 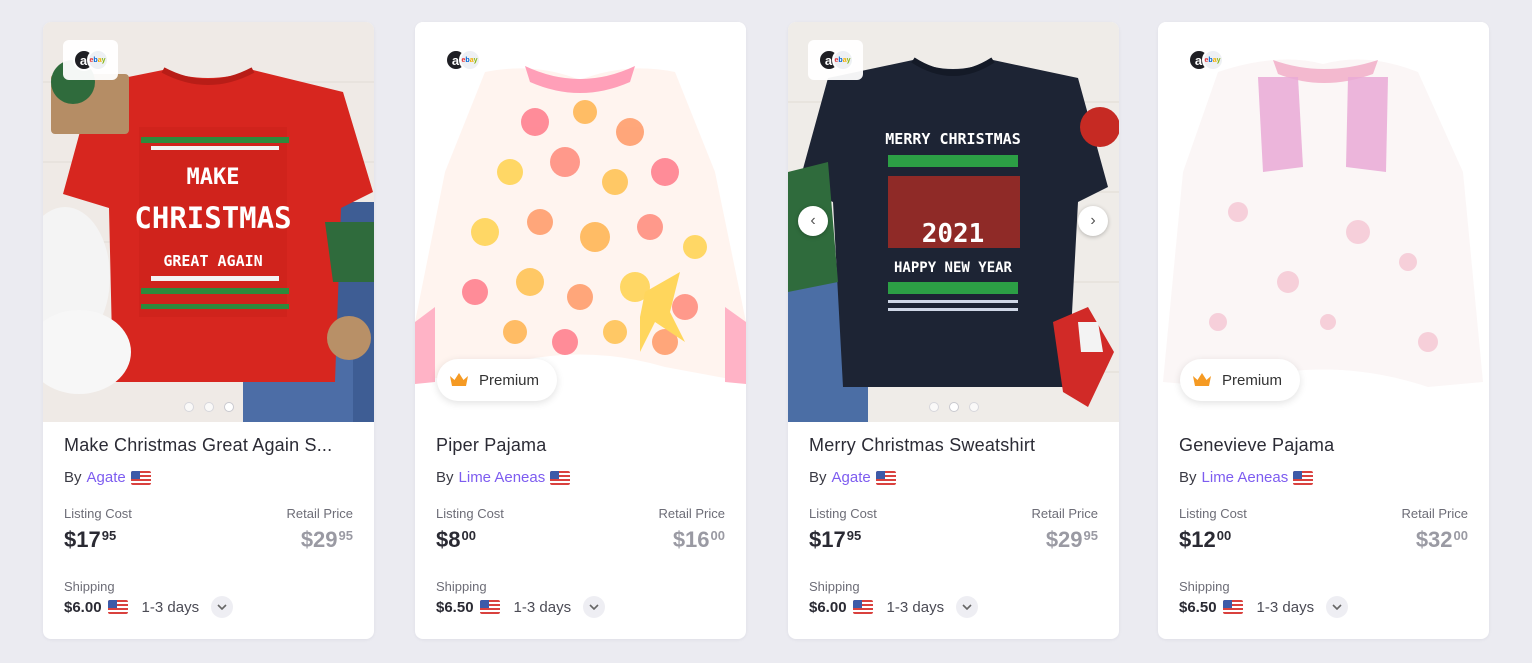 I want to click on shirt-graphic-line-3: HAPPY NEW YEAR, so click(x=953, y=268).